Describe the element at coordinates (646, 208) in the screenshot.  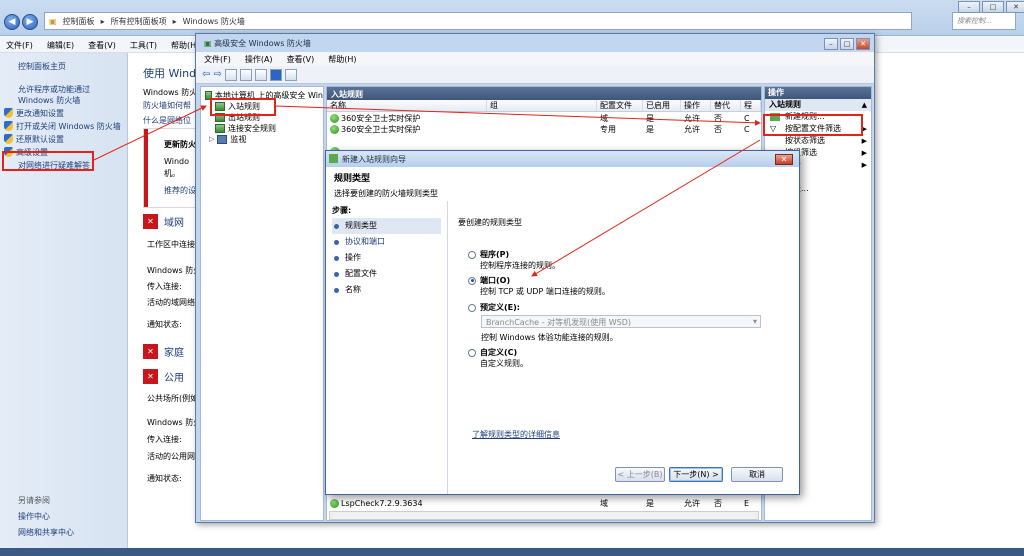
I see `arrow-to-port-option` at that location.